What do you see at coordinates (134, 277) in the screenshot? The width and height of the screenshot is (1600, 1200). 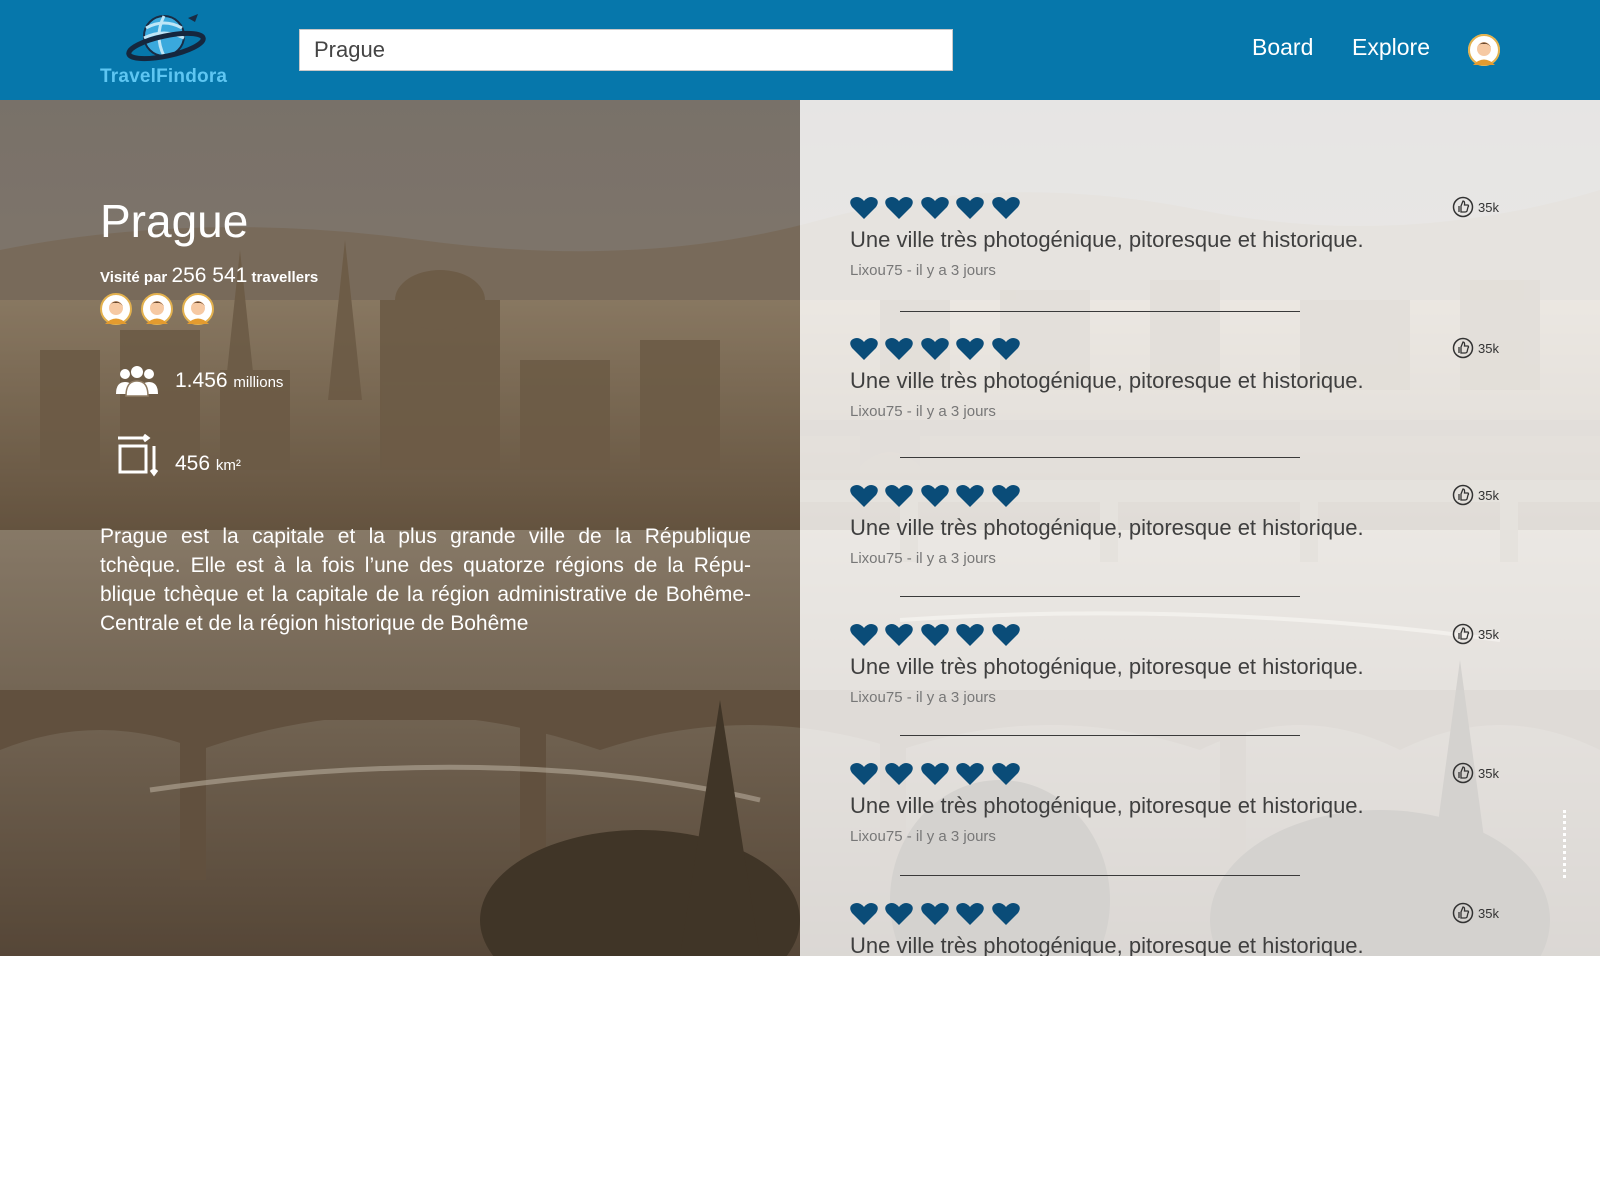 I see `visited-prefix: Visité par` at bounding box center [134, 277].